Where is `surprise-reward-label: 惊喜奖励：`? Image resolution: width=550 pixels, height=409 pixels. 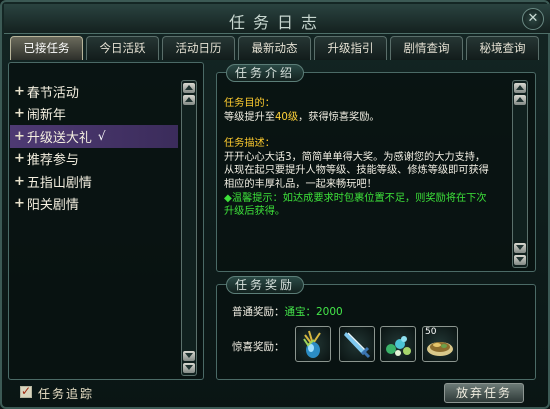 surprise-reward-label: 惊喜奖励： is located at coordinates (258, 347).